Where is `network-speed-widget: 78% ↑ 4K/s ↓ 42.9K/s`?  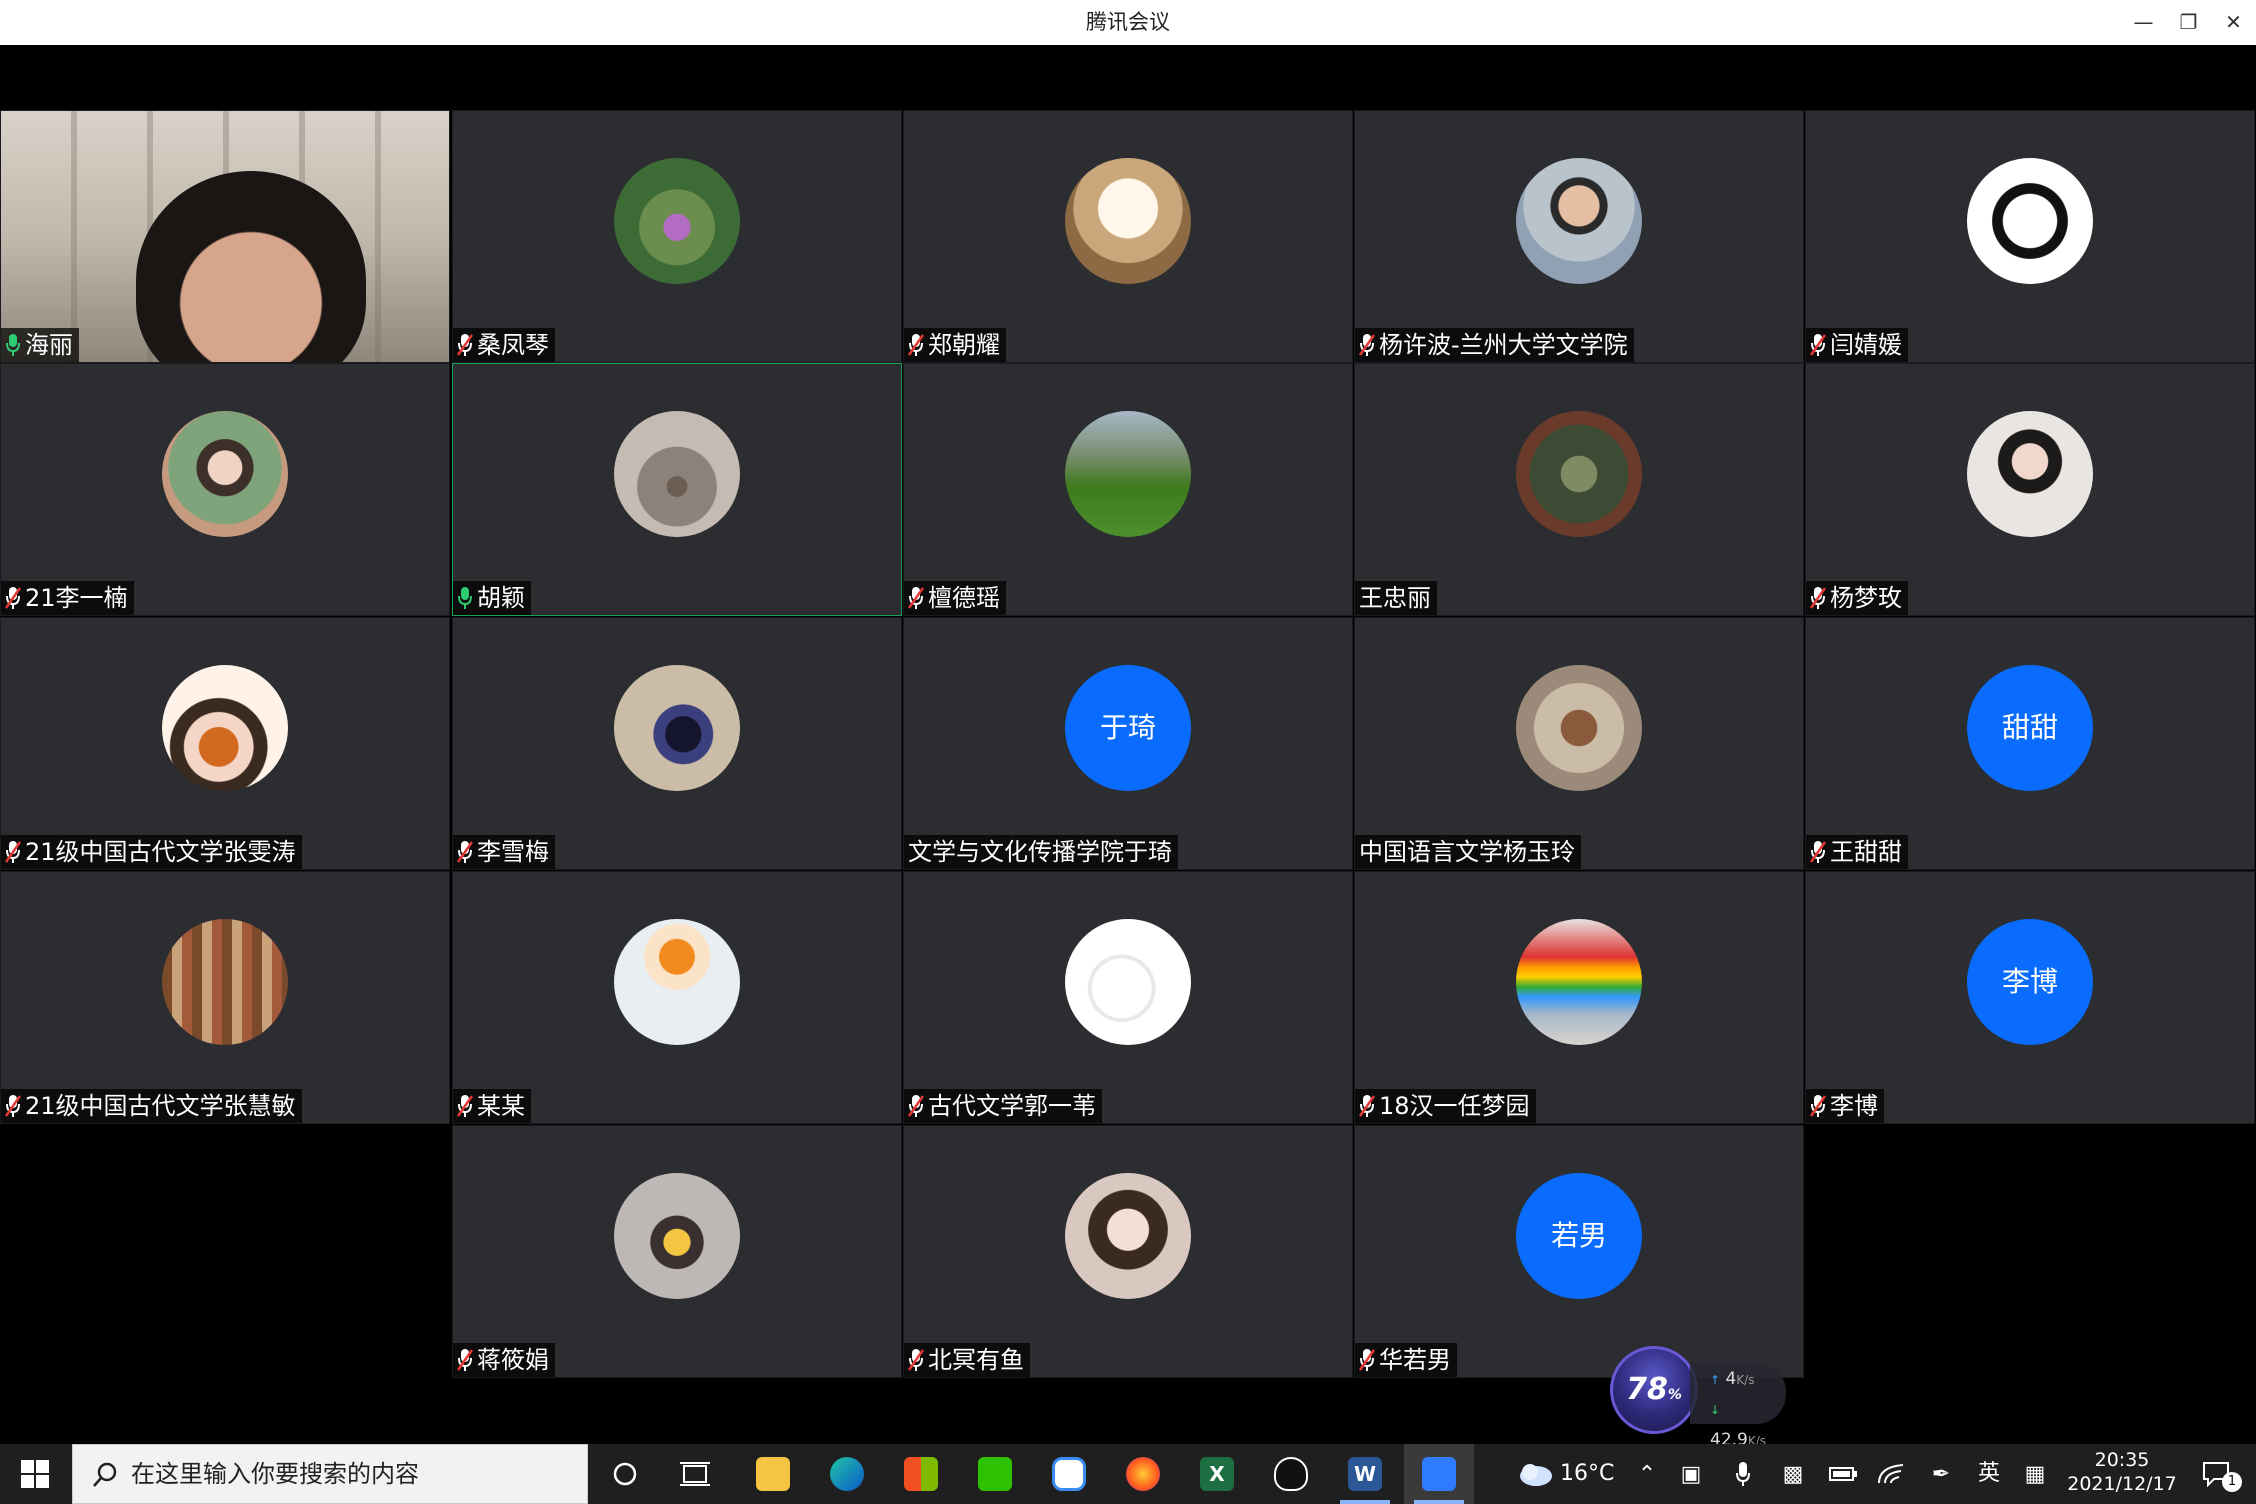 network-speed-widget: 78% ↑ 4K/s ↓ 42.9K/s is located at coordinates (1698, 1398).